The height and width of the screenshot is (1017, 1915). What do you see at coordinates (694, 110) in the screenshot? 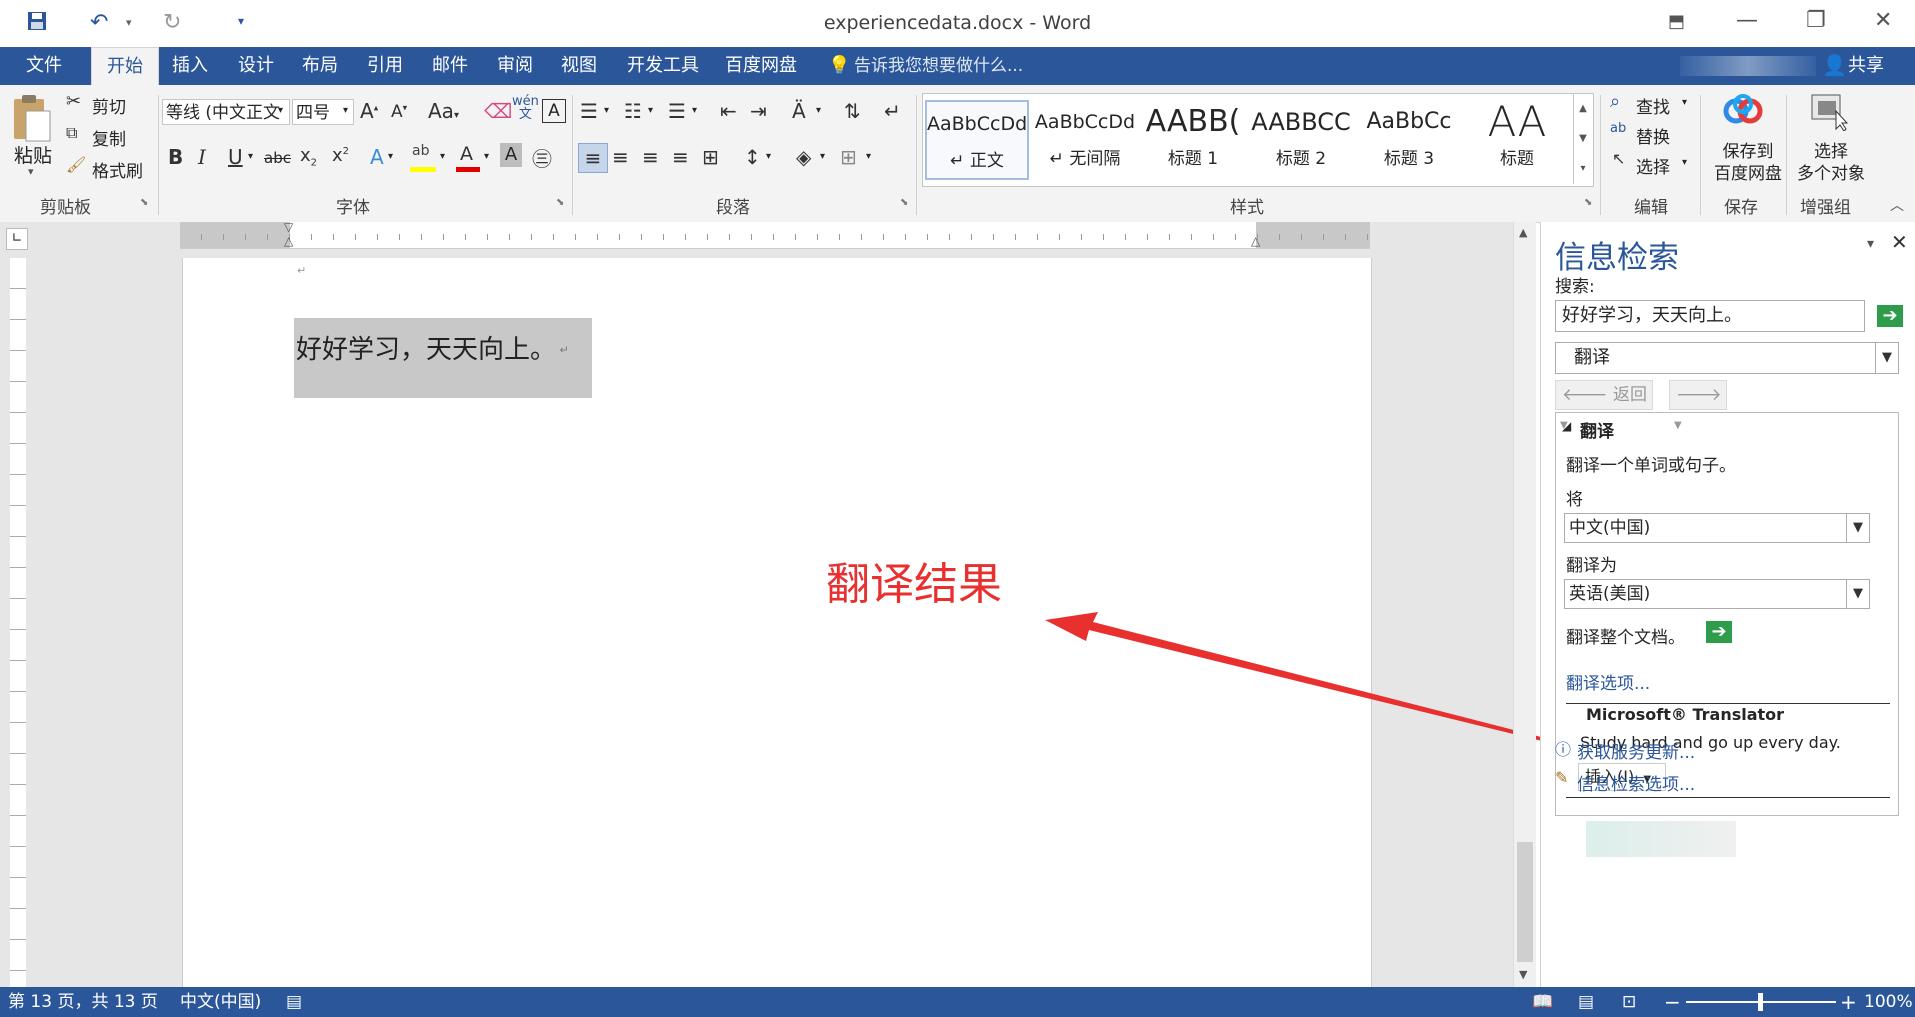
I see `multilevel-dropdown-icon: ▾` at bounding box center [694, 110].